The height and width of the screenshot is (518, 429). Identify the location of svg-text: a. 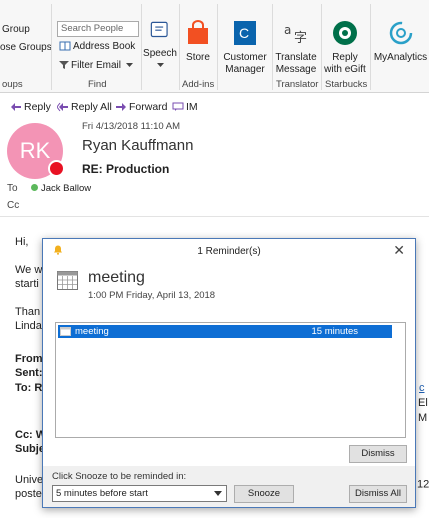
(287, 30).